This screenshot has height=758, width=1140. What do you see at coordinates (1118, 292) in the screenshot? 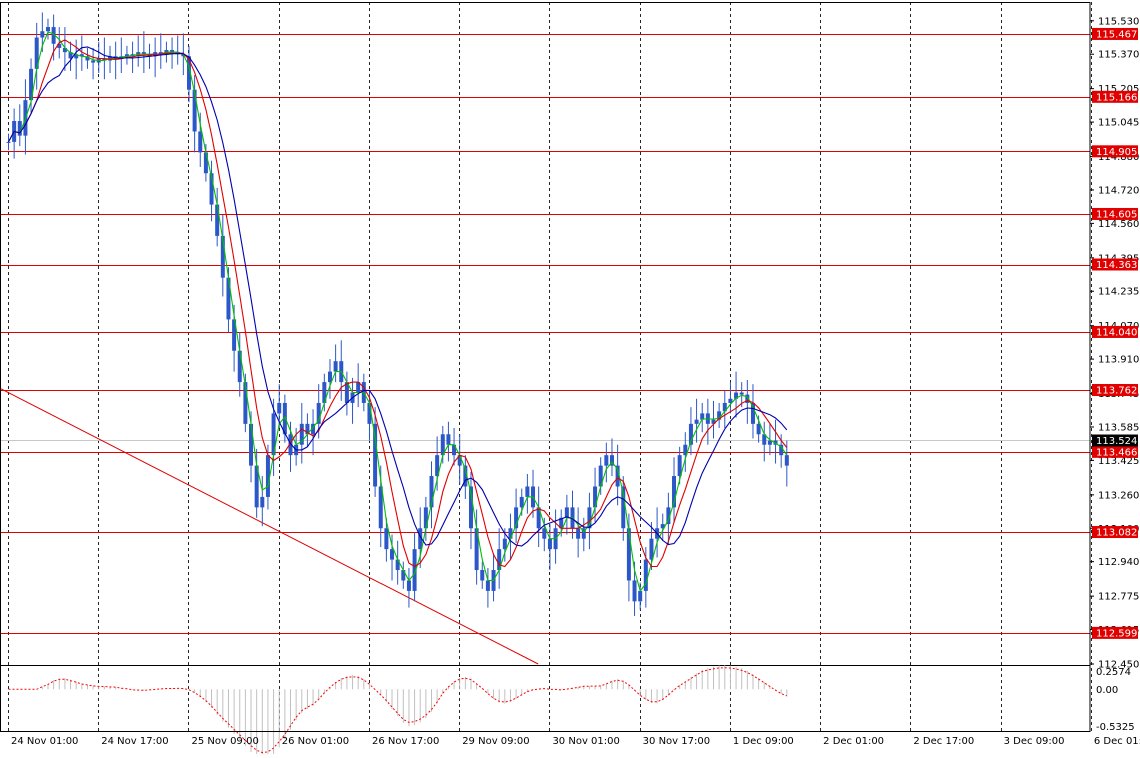
I see `price-tick-label: 114.235` at bounding box center [1118, 292].